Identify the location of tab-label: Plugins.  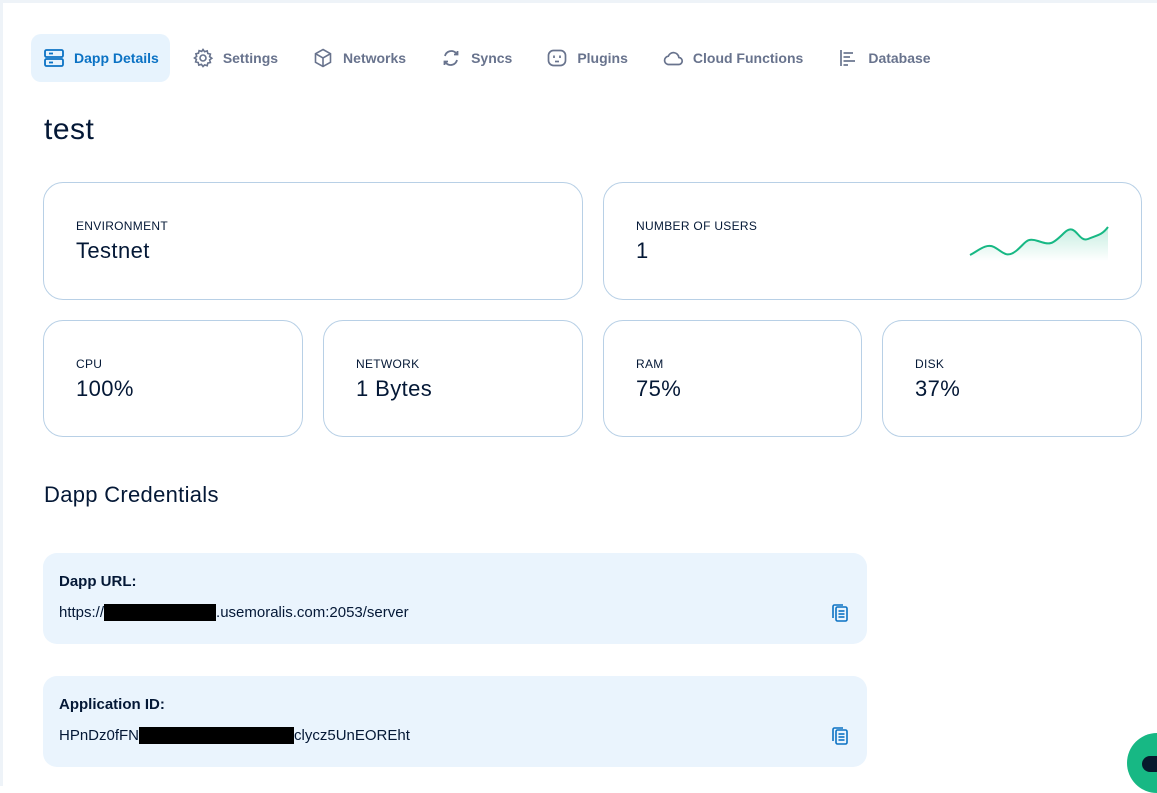
(602, 58).